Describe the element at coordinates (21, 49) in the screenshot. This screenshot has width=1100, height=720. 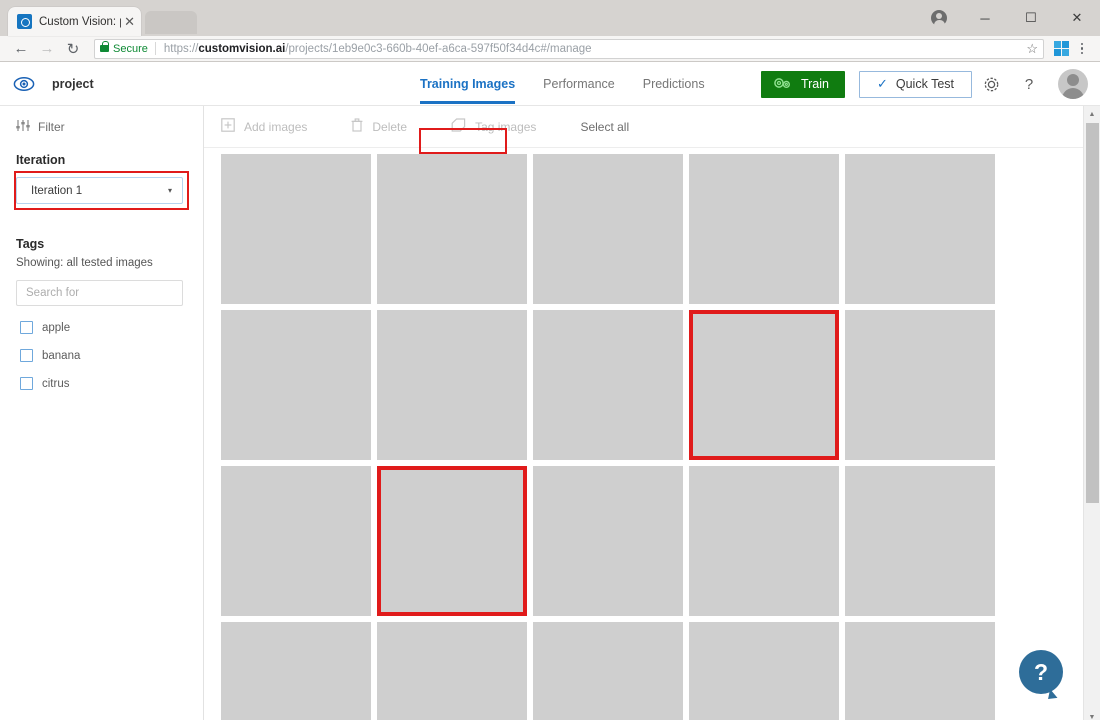
I see `back-arrow-icon: ←` at that location.